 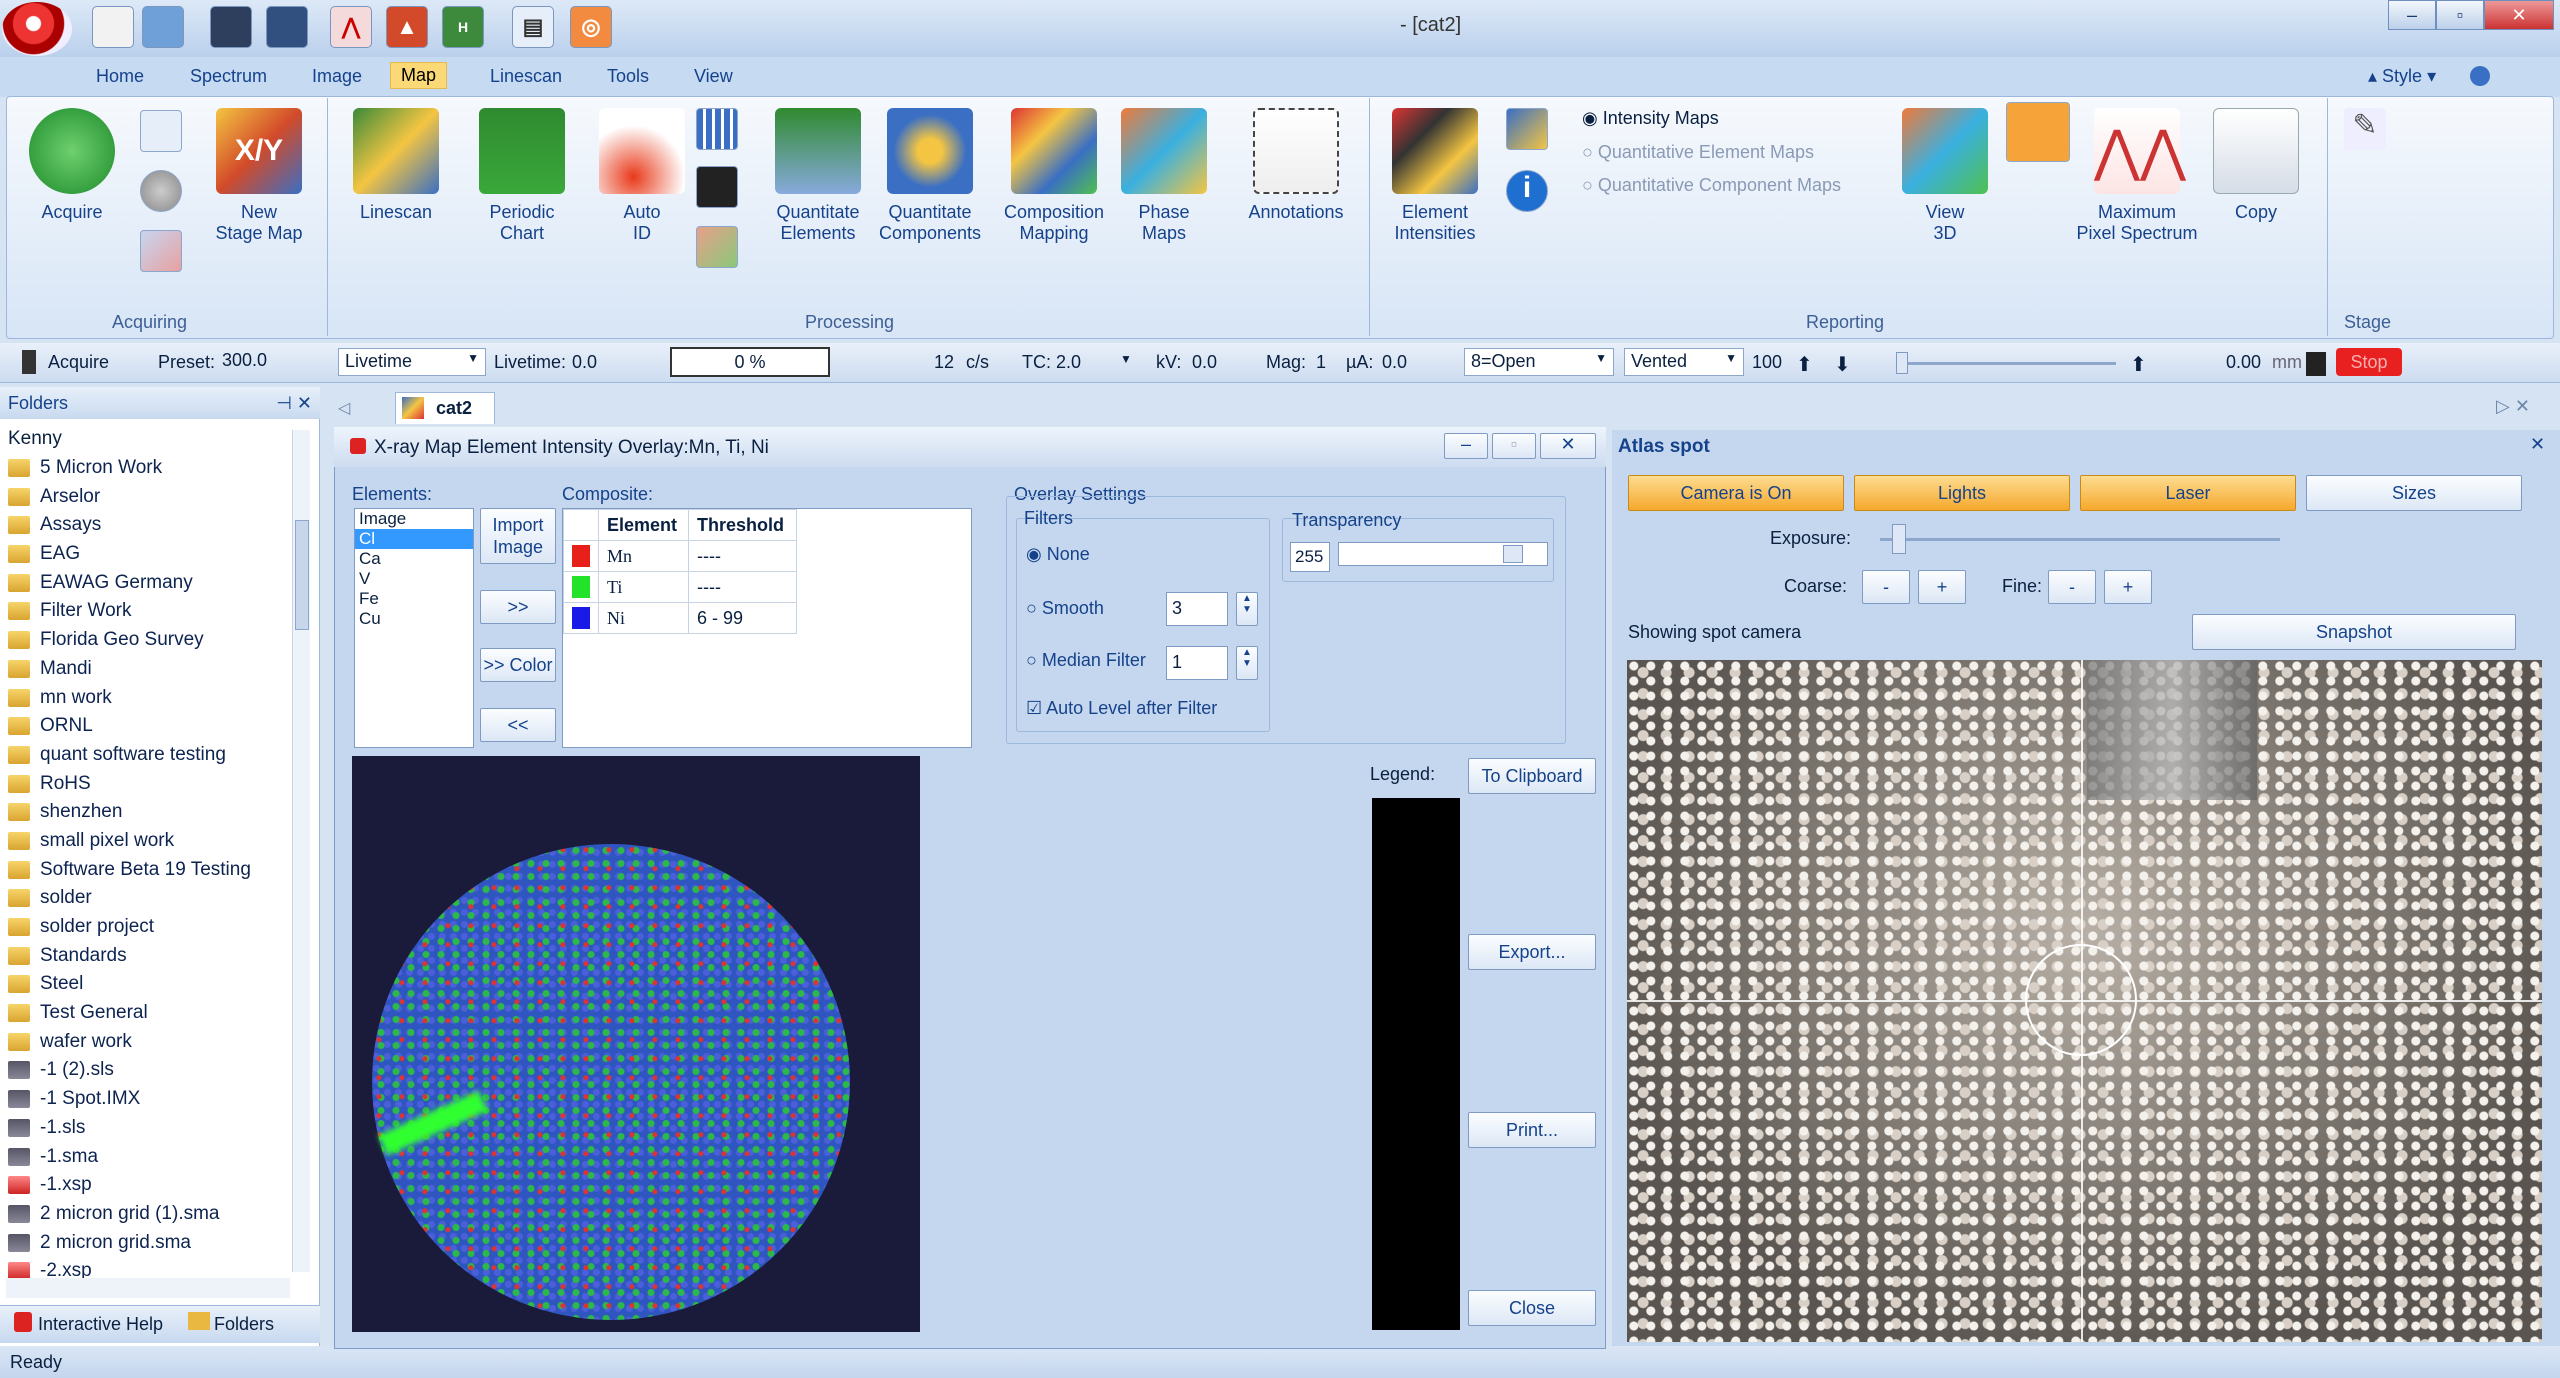 I want to click on element-list-item: Cu, so click(x=414, y=619).